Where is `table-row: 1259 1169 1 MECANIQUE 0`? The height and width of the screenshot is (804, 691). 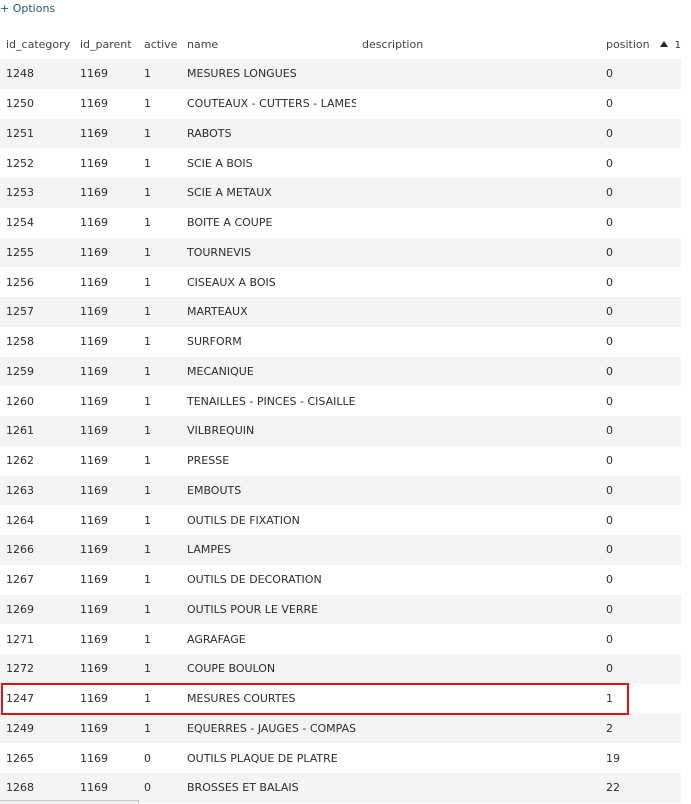
table-row: 1259 1169 1 MECANIQUE 0 is located at coordinates (345, 371).